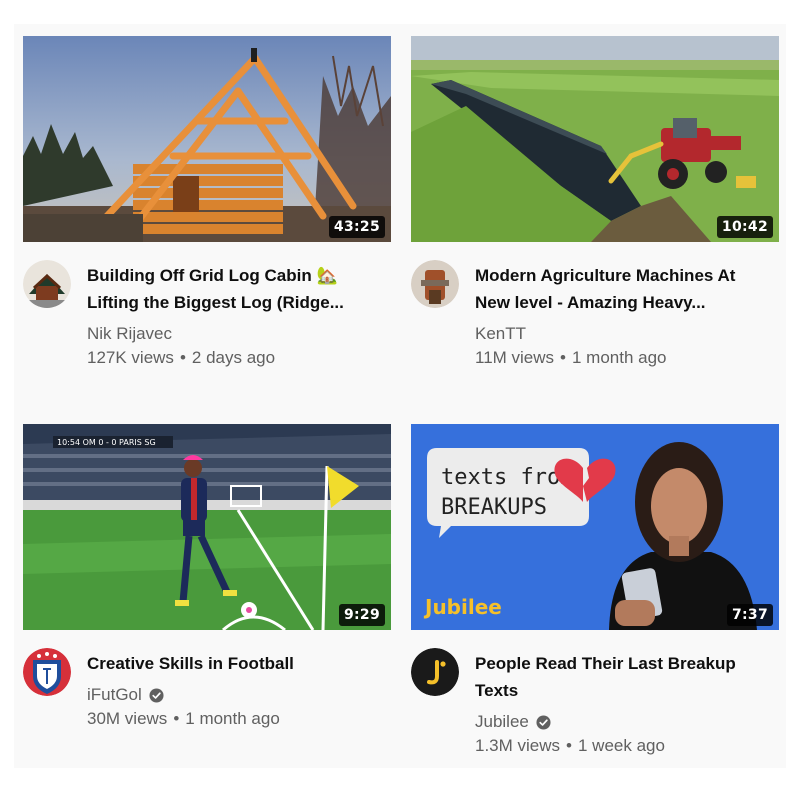 The image size is (800, 800). What do you see at coordinates (500, 334) in the screenshot?
I see `channel-name: KenTT` at bounding box center [500, 334].